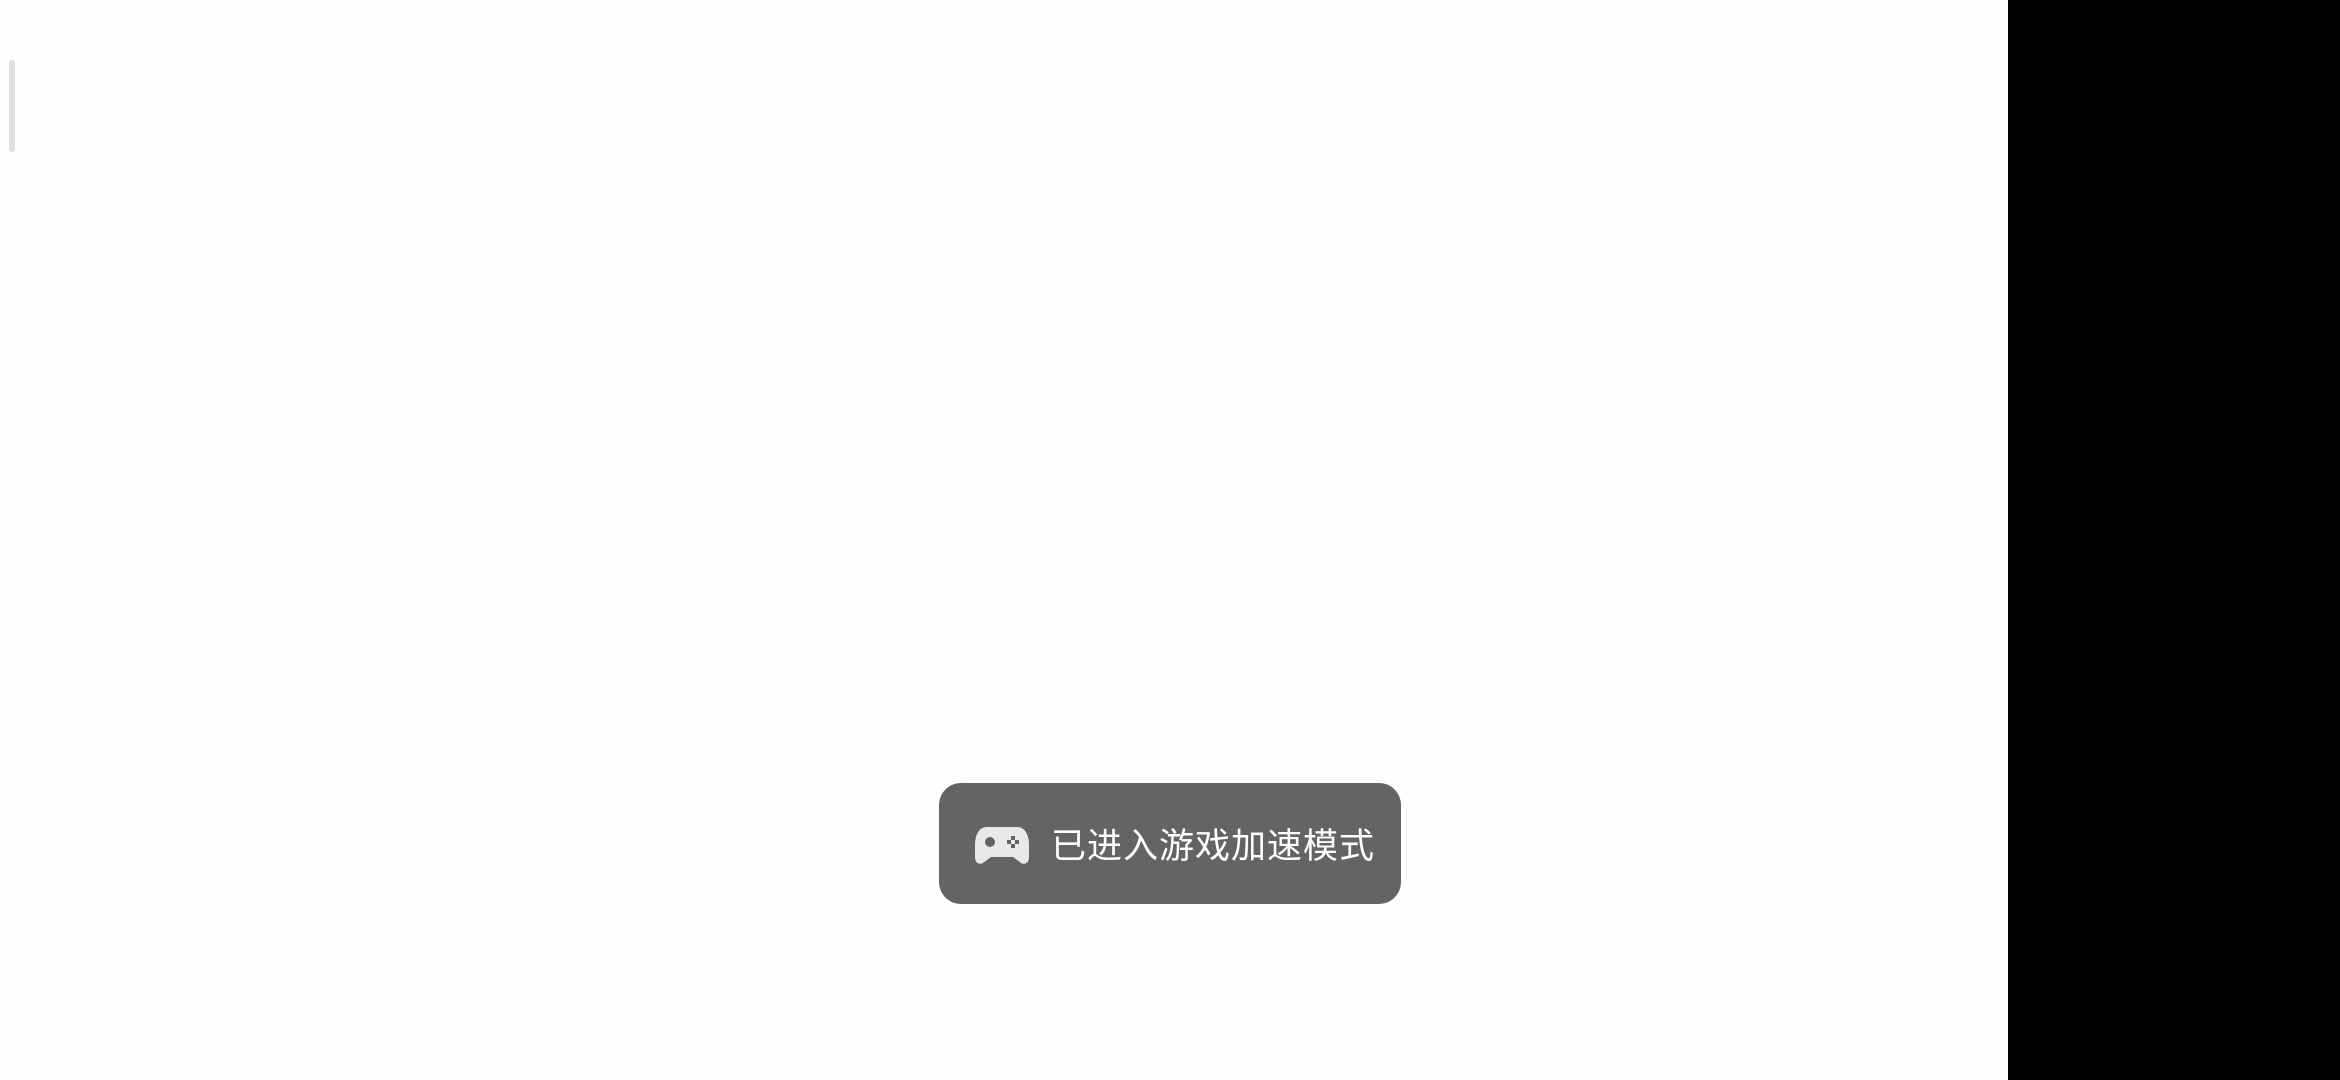 The width and height of the screenshot is (2340, 1080). Describe the element at coordinates (1213, 847) in the screenshot. I see `toast-message: 已进入游戏加速模式` at that location.